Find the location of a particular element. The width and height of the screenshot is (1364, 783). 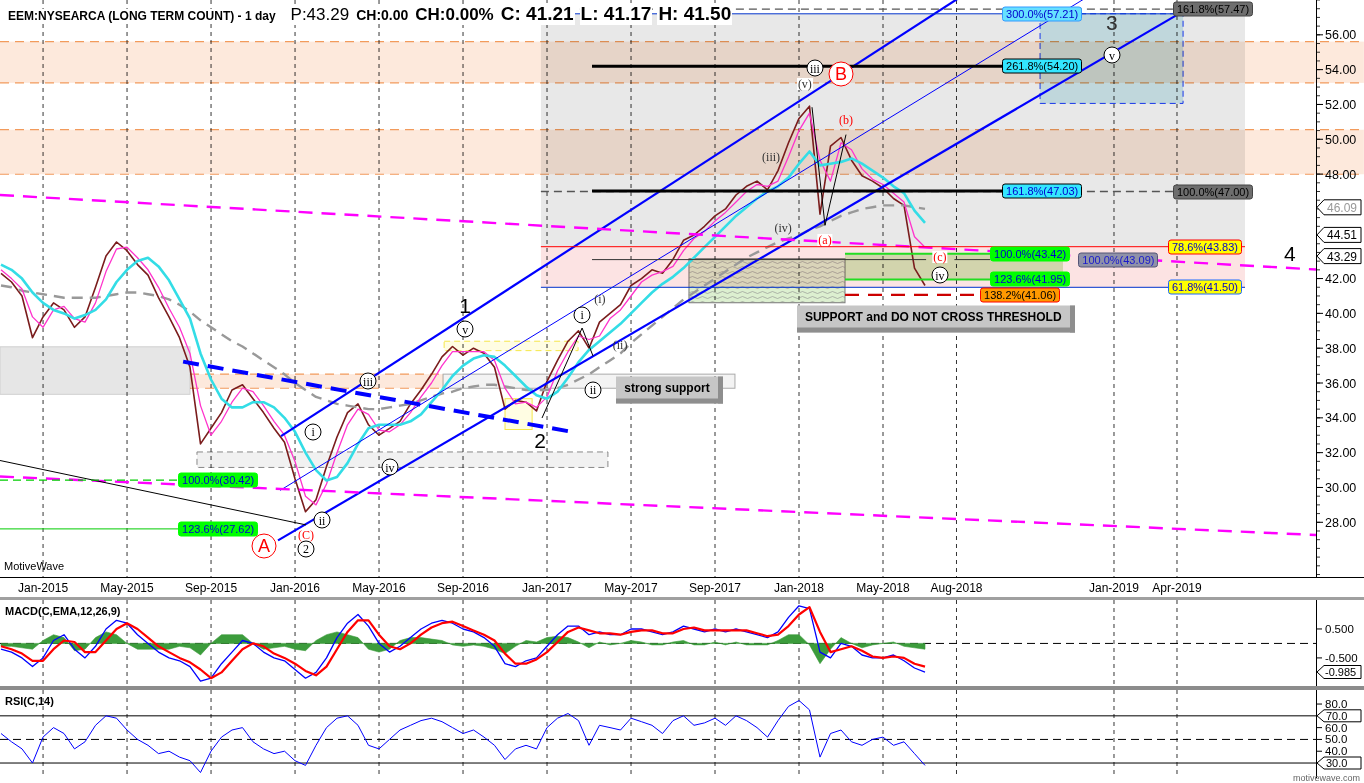

price-axis-label: 38.00 is located at coordinates (1341, 348).